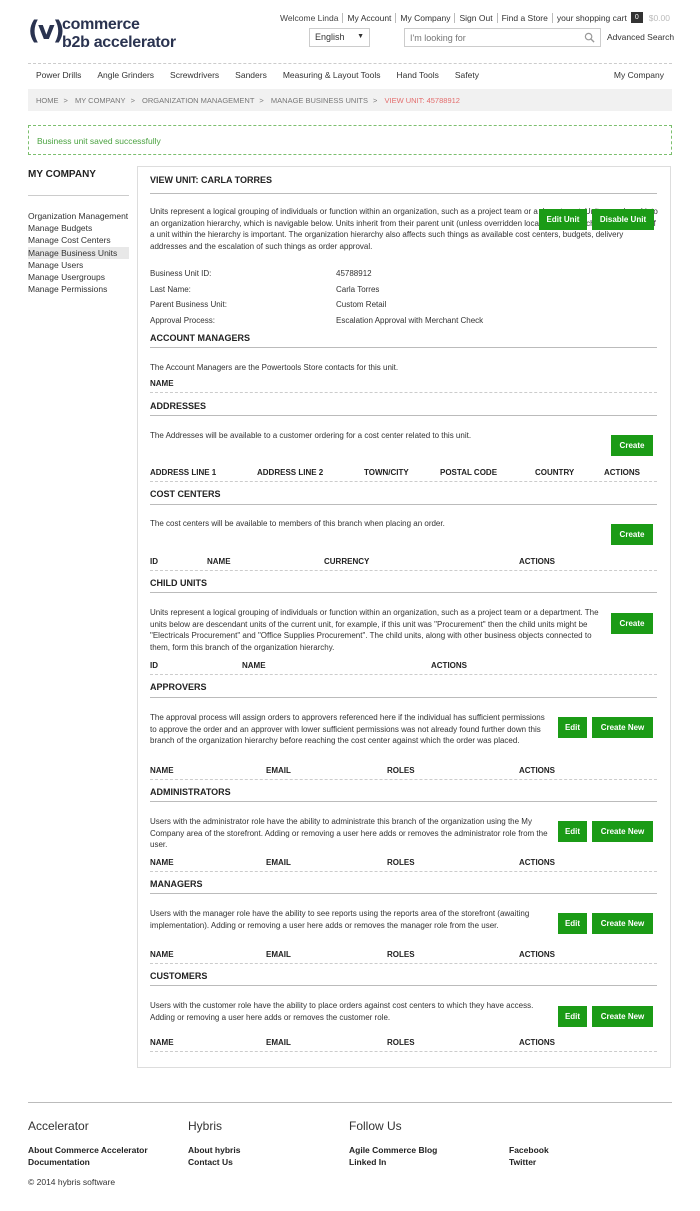 This screenshot has height=1211, width=700. I want to click on section-title: ACCOUNT MANAGERS, so click(200, 338).